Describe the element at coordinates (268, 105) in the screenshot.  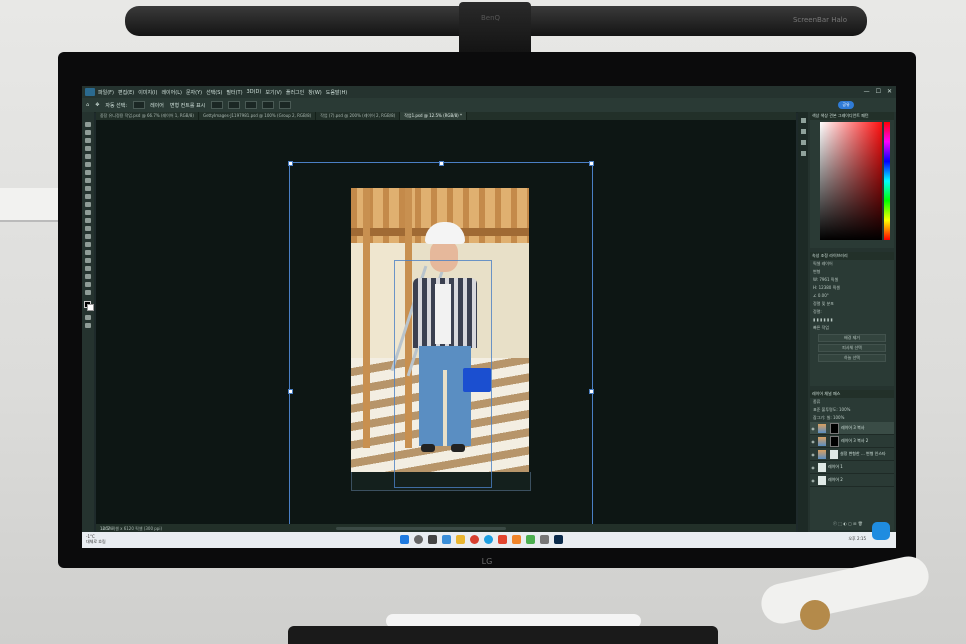
I see `distribute-icon` at that location.